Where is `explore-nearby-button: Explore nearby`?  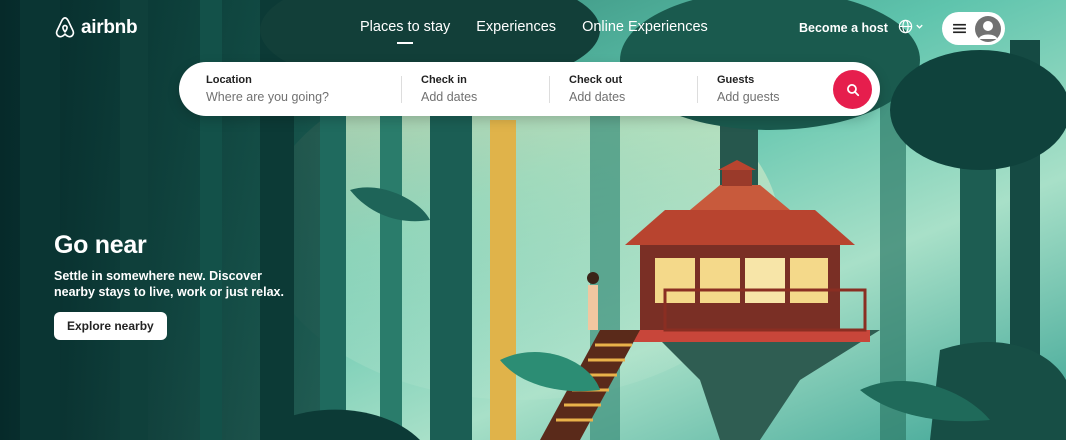 explore-nearby-button: Explore nearby is located at coordinates (110, 326).